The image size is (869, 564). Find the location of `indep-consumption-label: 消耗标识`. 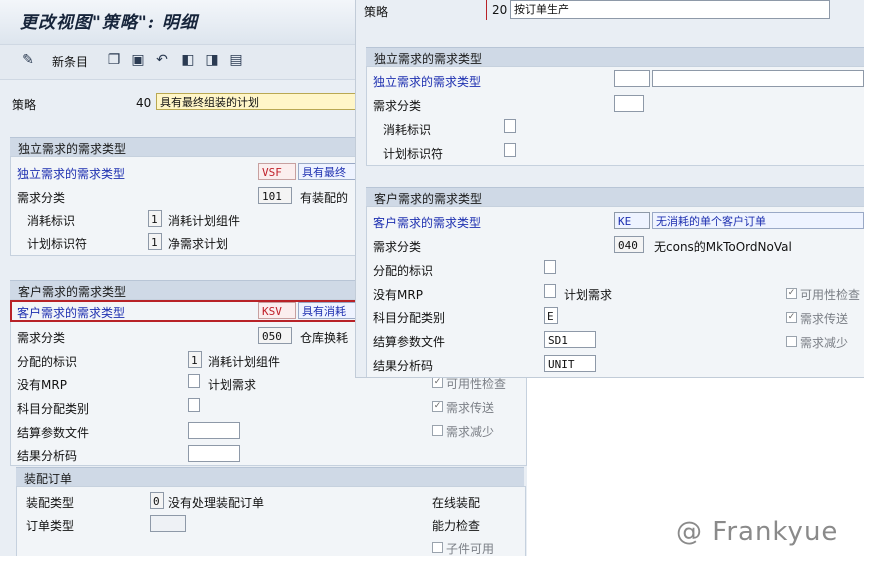

indep-consumption-label: 消耗标识 is located at coordinates (51, 221).